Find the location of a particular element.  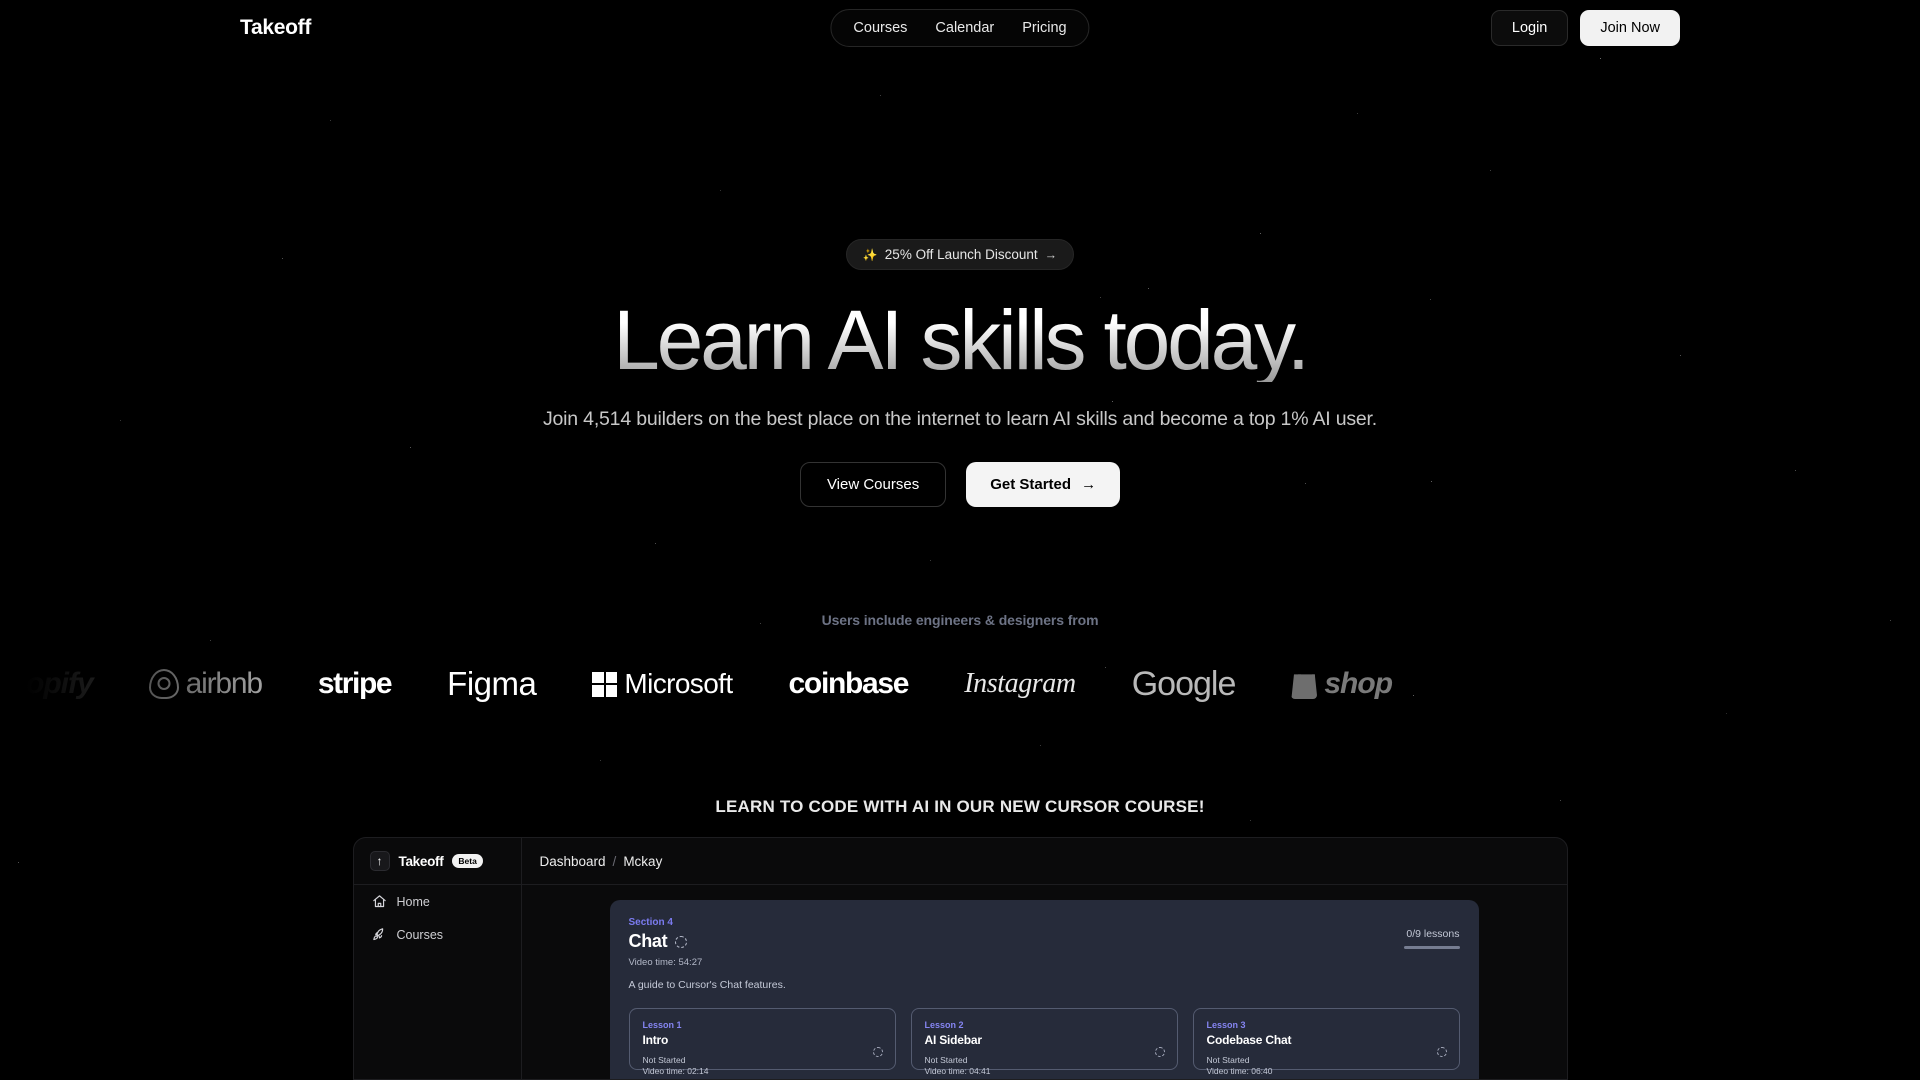

shopping-bag-icon is located at coordinates (1304, 686).